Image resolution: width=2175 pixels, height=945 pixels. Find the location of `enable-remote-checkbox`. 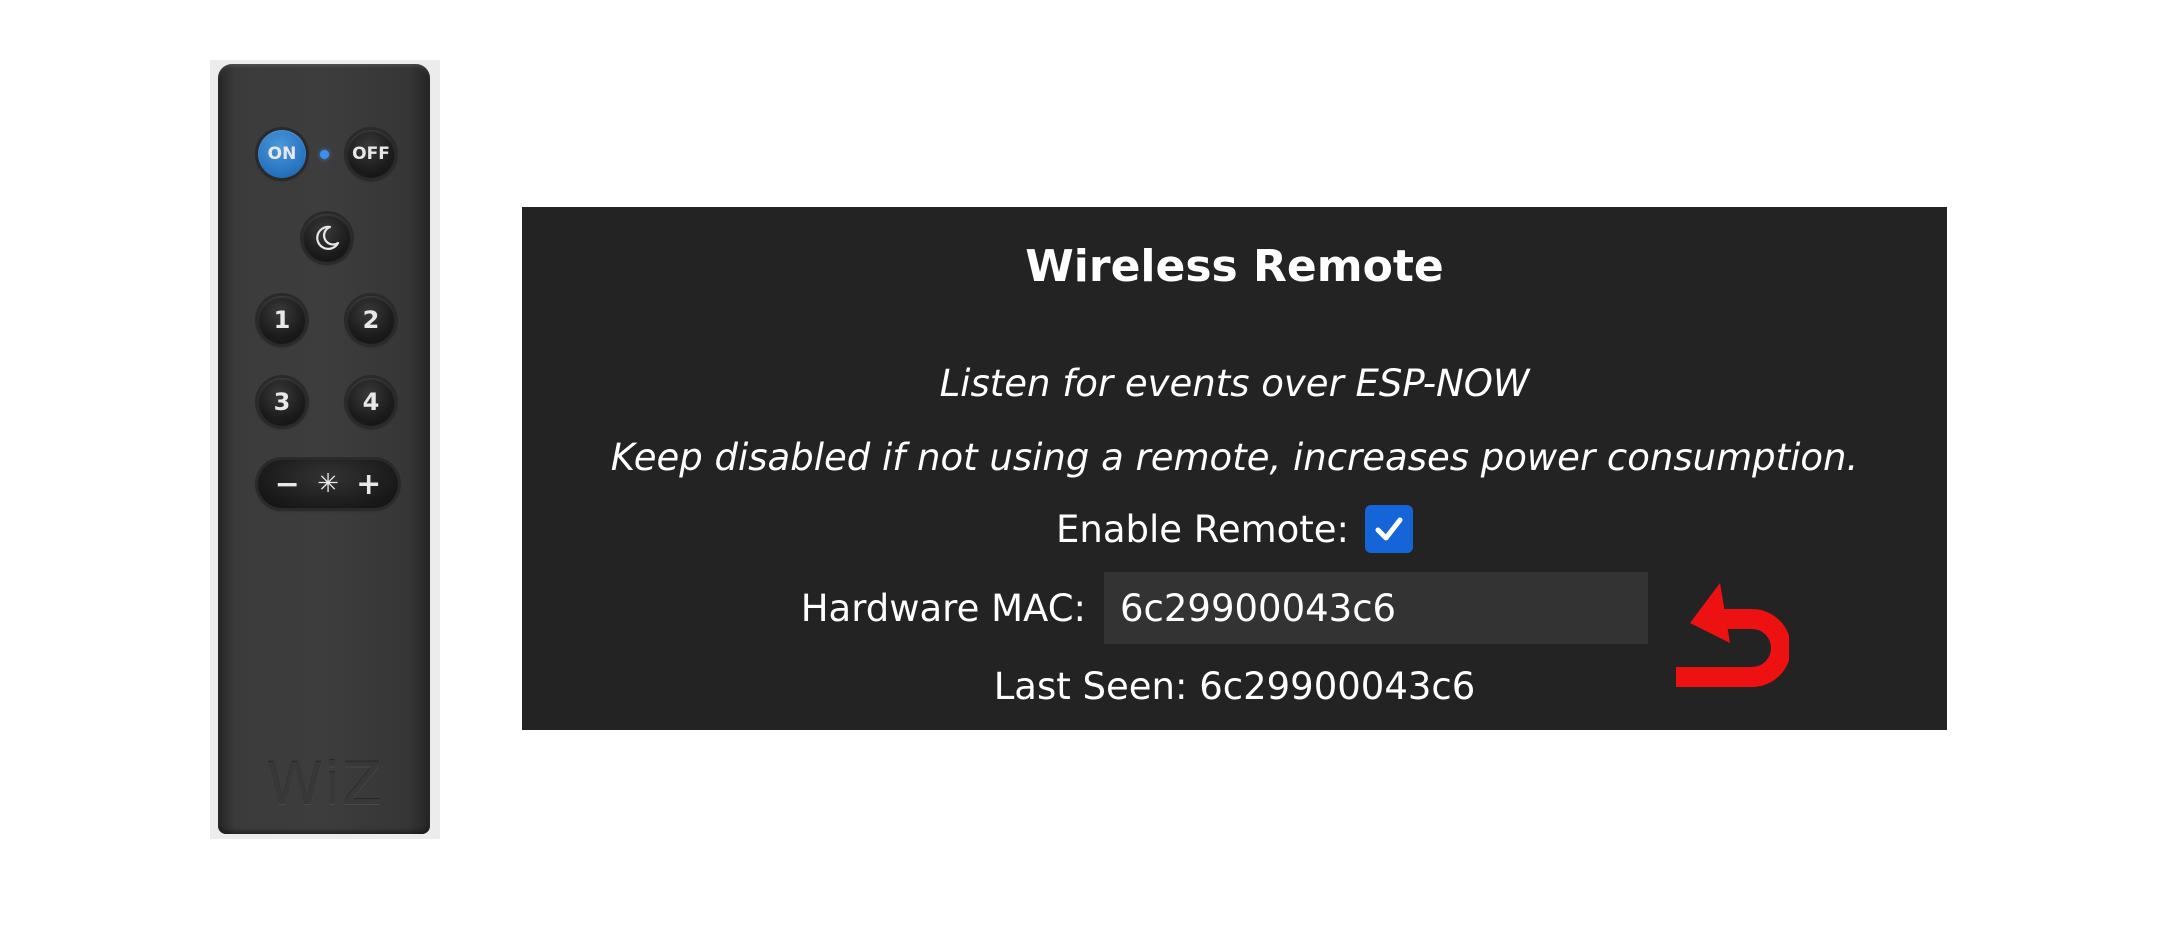

enable-remote-checkbox is located at coordinates (1389, 529).